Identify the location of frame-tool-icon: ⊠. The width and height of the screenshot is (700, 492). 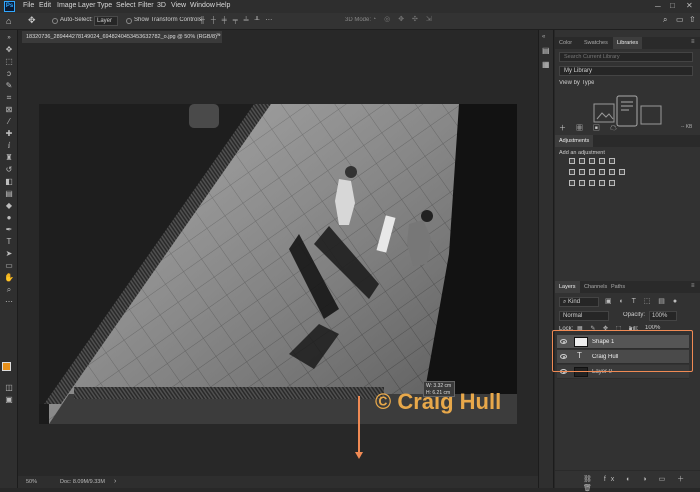
(9, 109).